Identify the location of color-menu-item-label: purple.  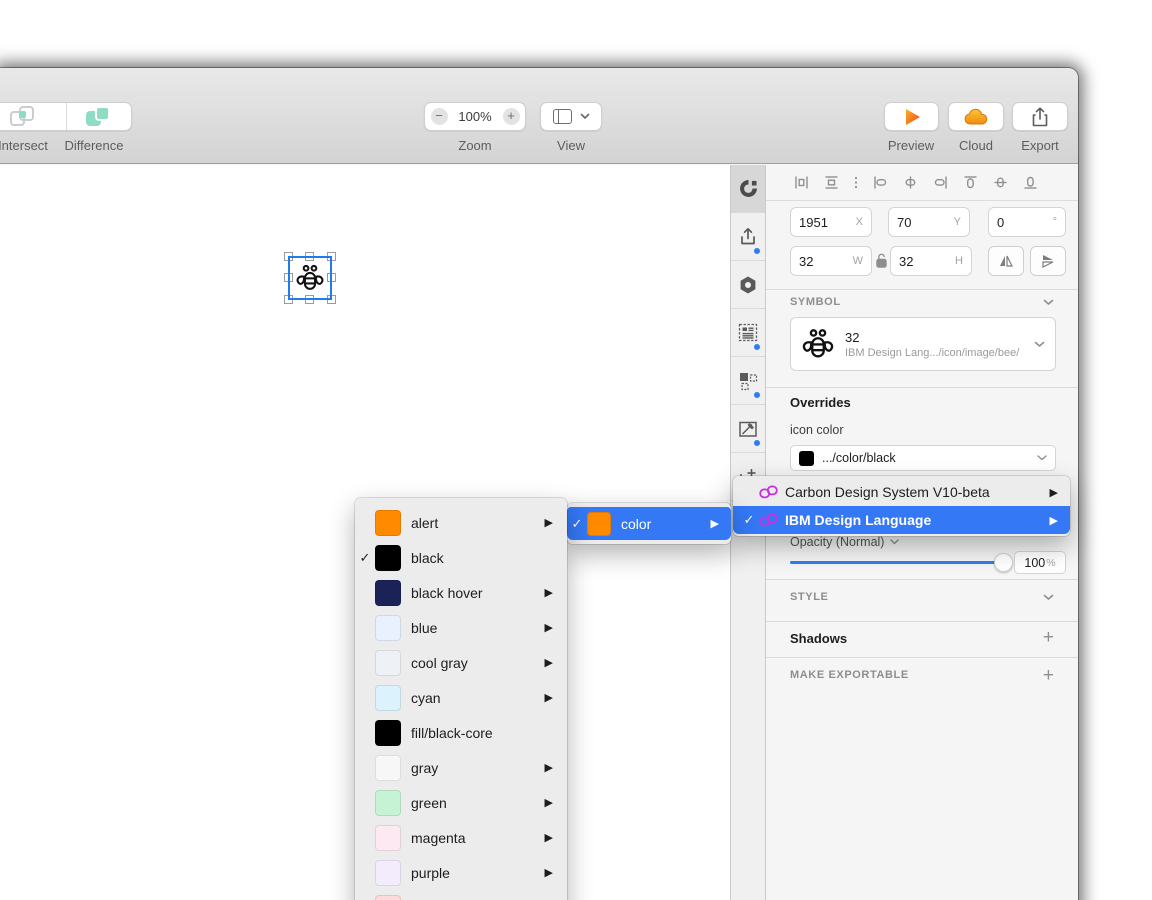
(430, 872).